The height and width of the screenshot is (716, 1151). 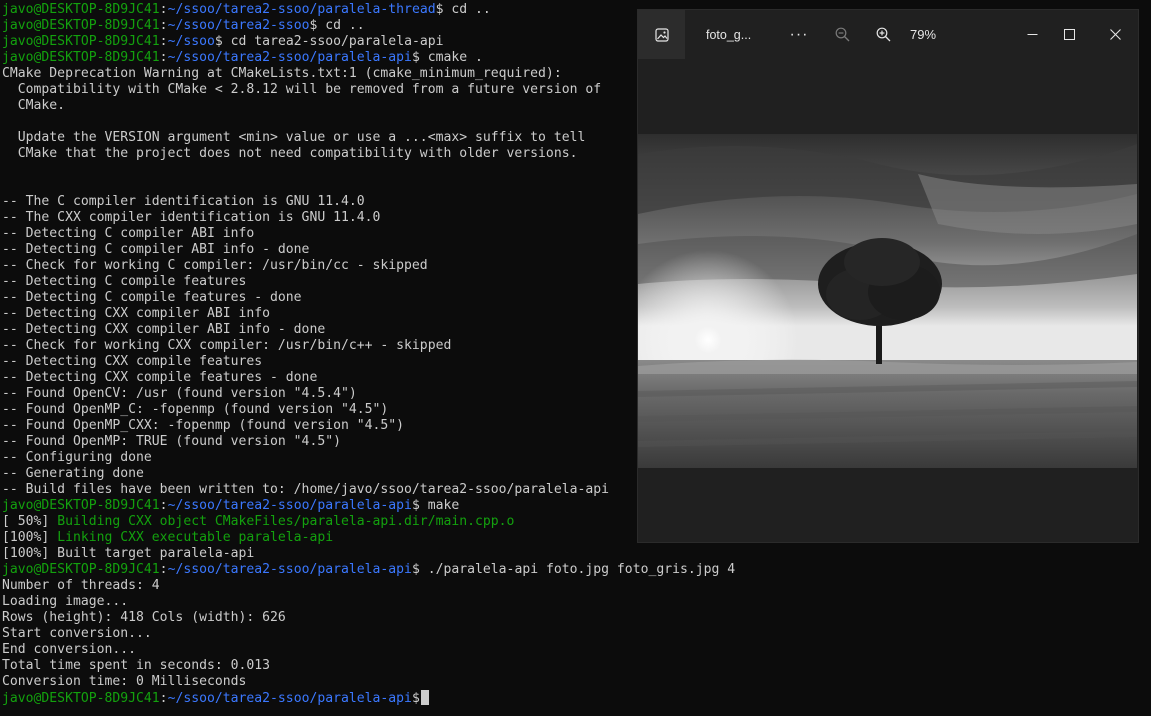 I want to click on output-line: -- Detecting CXX compile features - done, so click(x=160, y=377).